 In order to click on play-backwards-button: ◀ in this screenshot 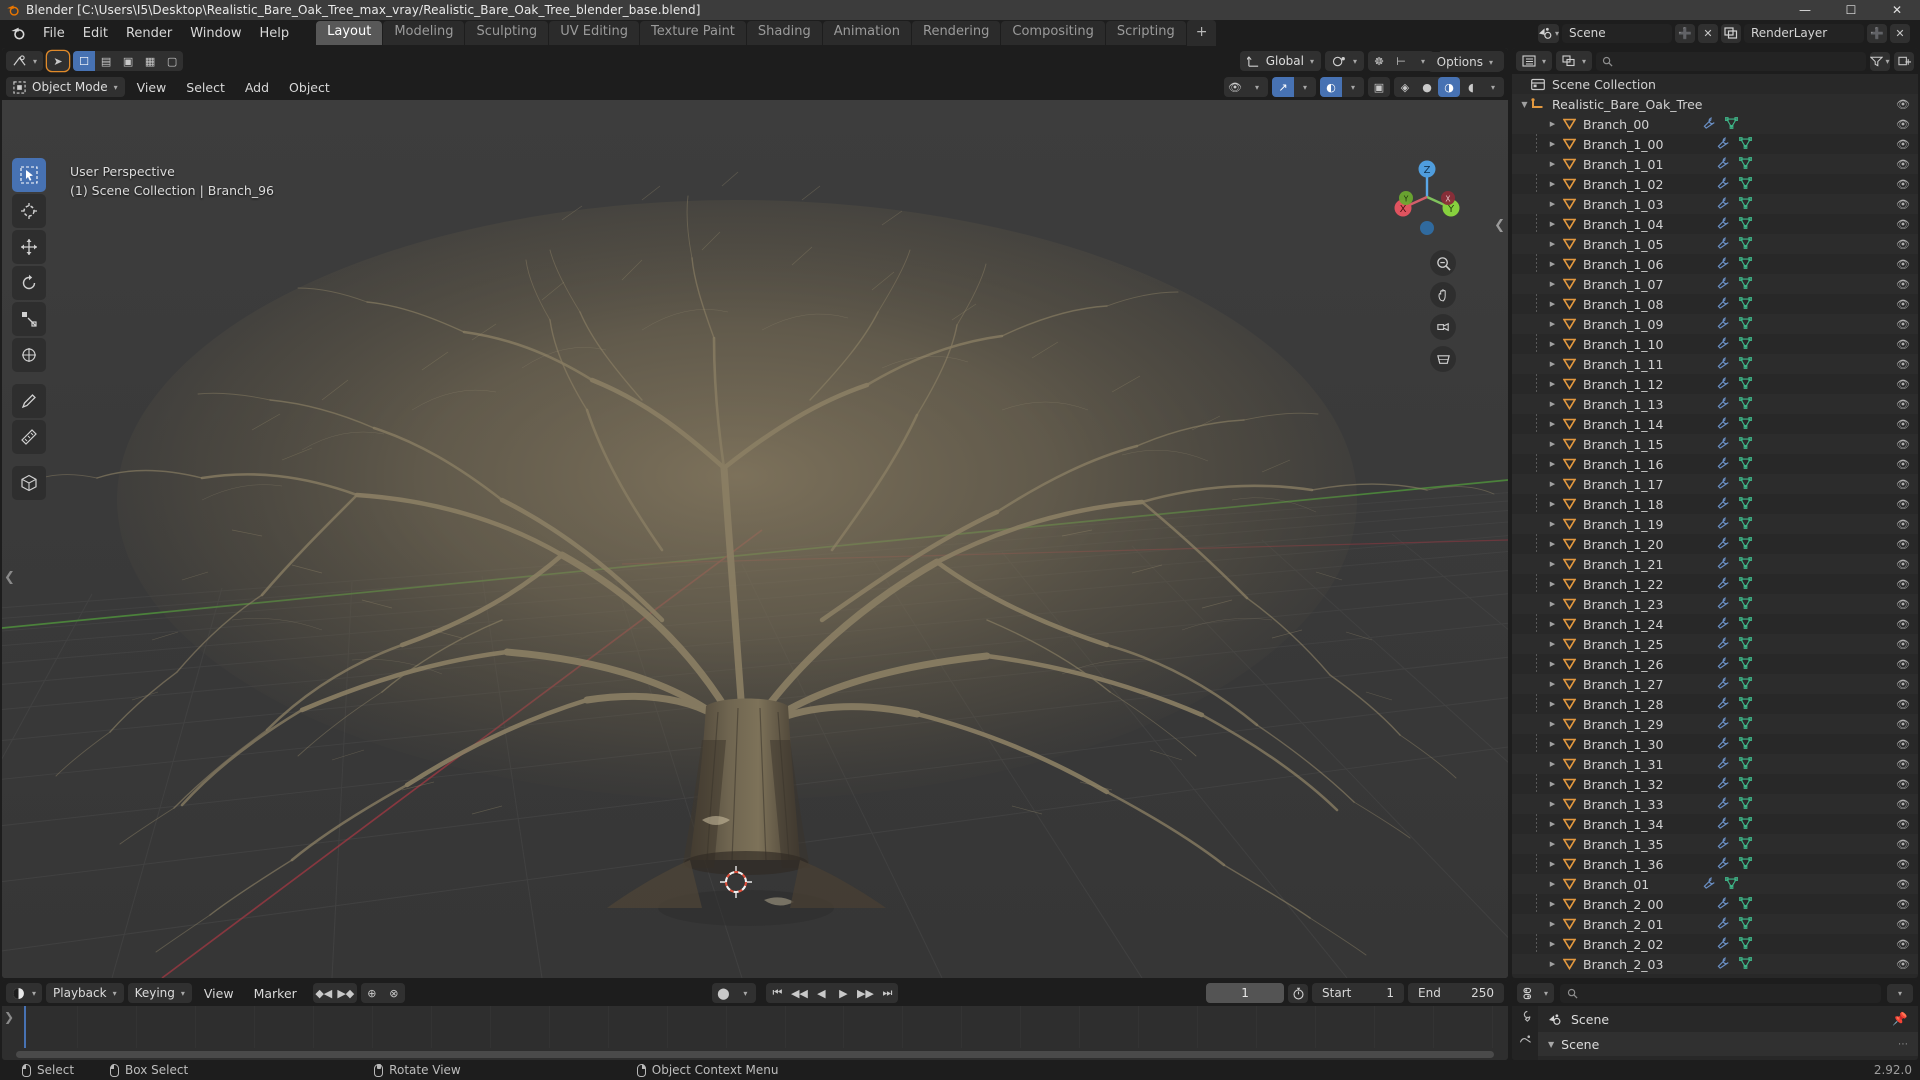, I will do `click(821, 993)`.